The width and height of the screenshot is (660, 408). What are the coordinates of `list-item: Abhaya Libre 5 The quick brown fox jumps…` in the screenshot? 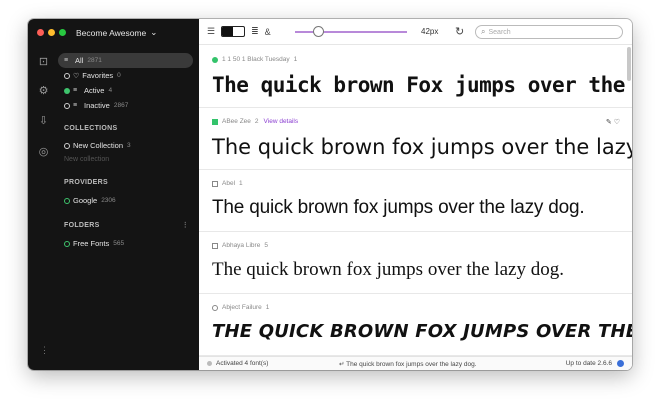 It's located at (415, 263).